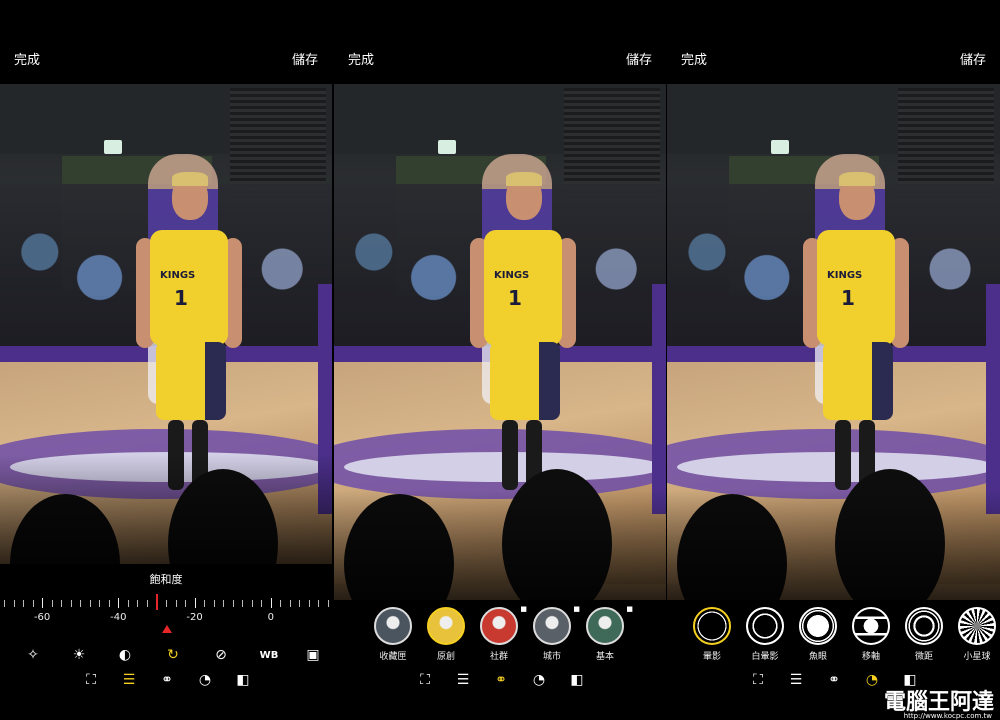  What do you see at coordinates (765, 657) in the screenshot?
I see `effect-label: 白暈影` at bounding box center [765, 657].